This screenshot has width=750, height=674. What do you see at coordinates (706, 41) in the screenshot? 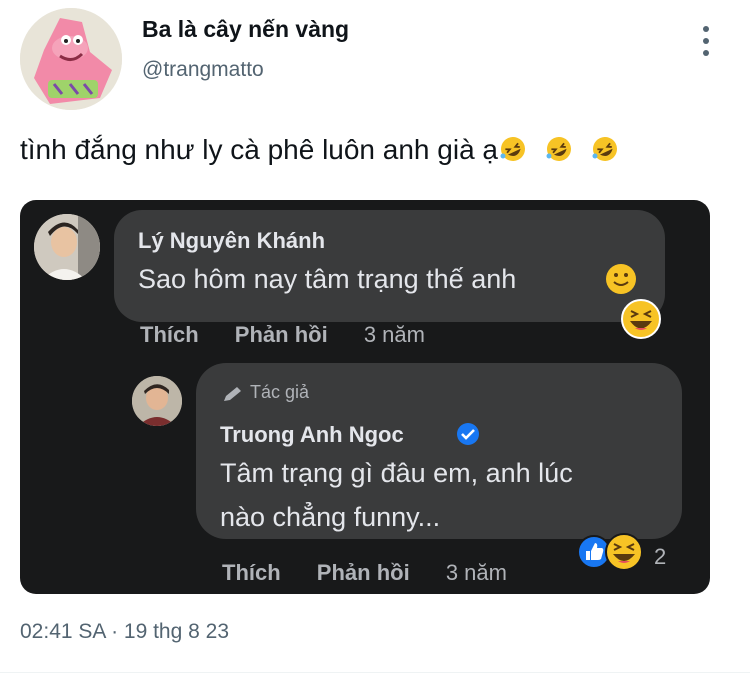
I see `more-options-icon` at bounding box center [706, 41].